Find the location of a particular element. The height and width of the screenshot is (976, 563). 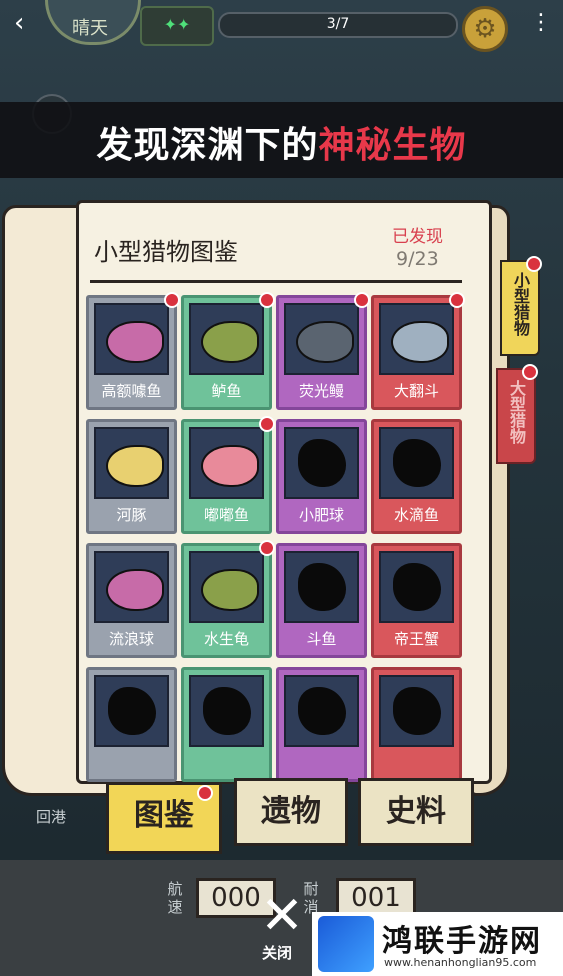

tab-small-prey: 小型猎物 is located at coordinates (521, 306).